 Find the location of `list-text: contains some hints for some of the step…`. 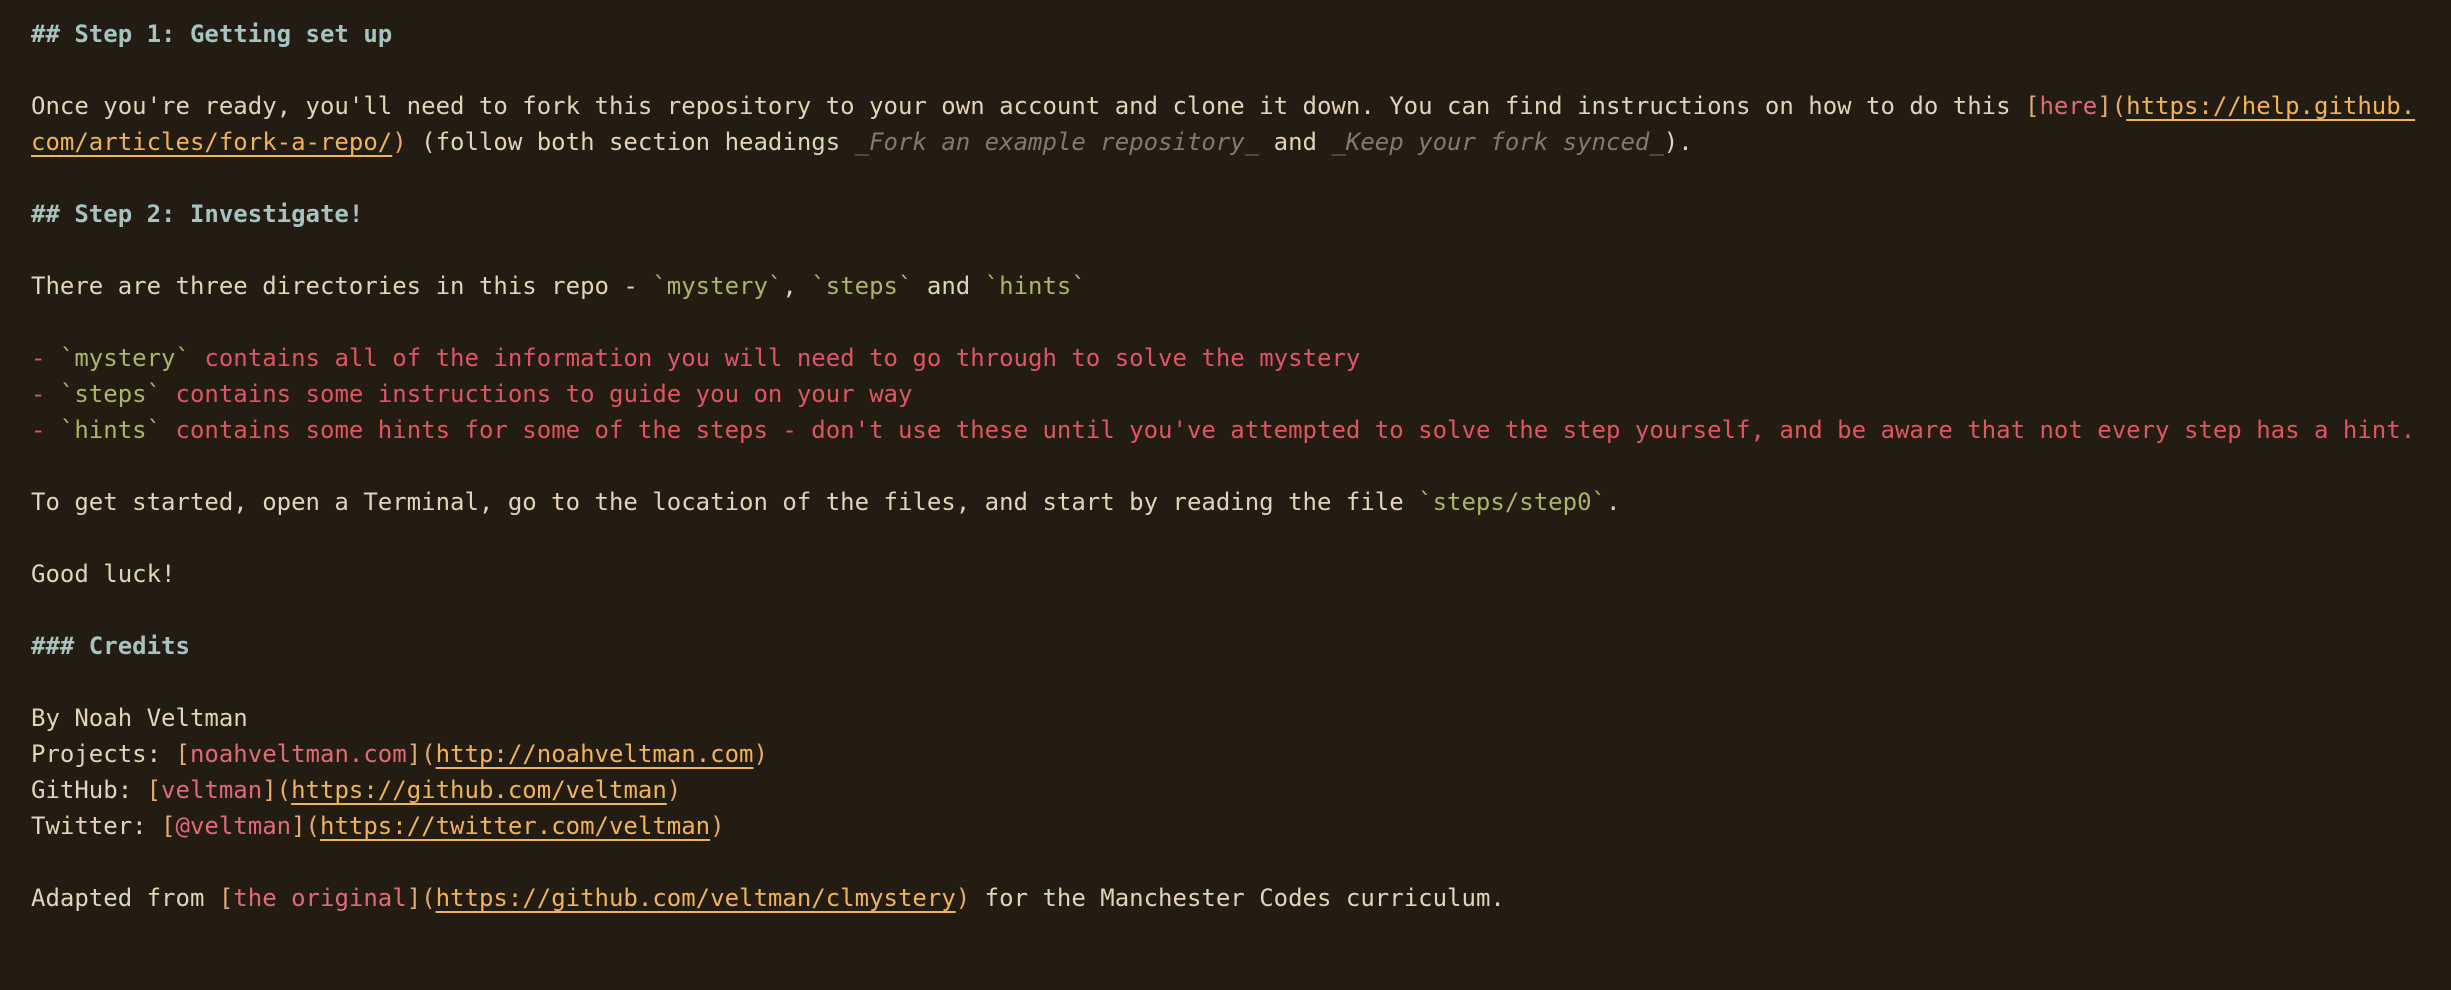

list-text: contains some hints for some of the step… is located at coordinates (1288, 430).